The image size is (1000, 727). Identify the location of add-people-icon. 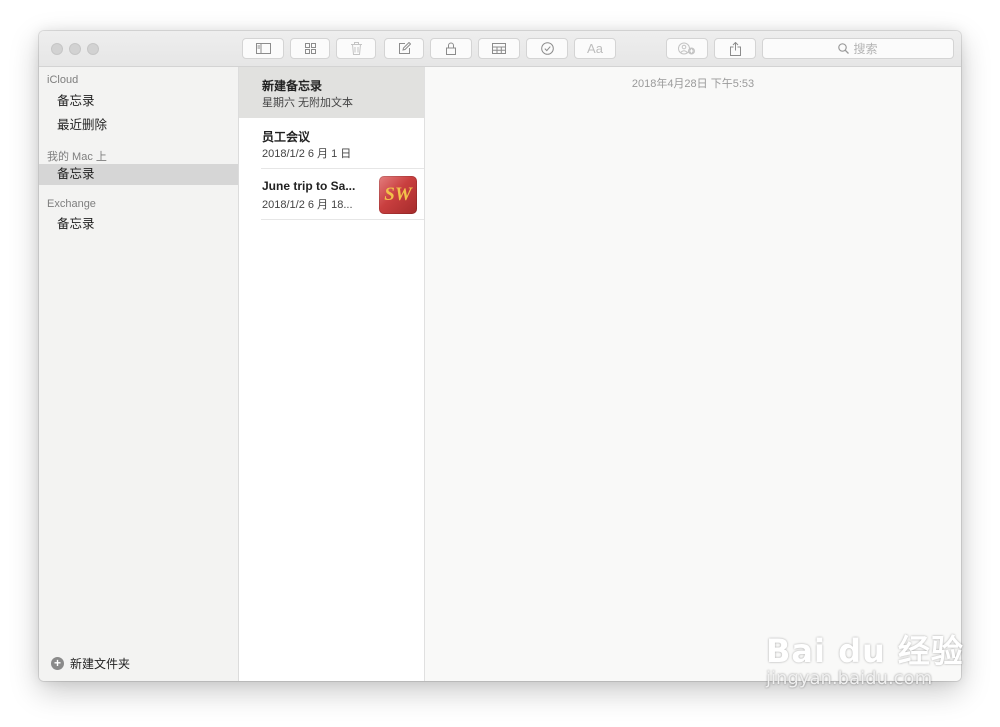
(686, 48).